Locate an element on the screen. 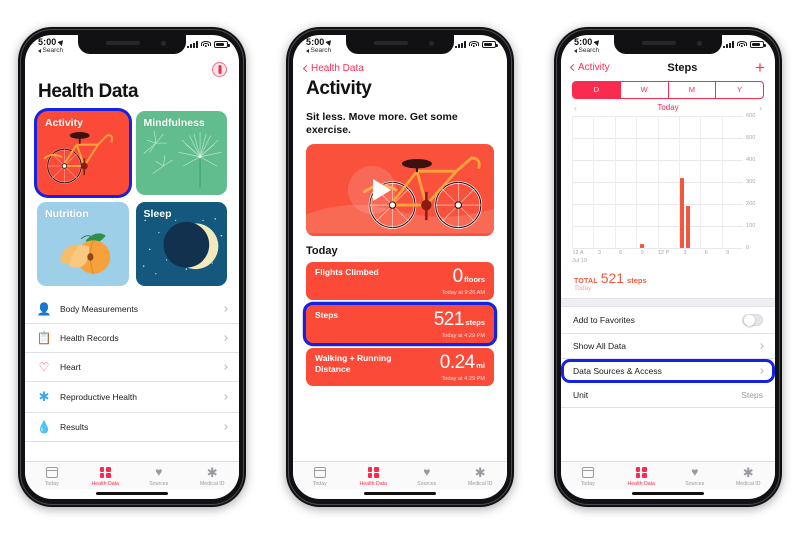 This screenshot has height=533, width=800. back-to-health-data: Health Data is located at coordinates (399, 68).